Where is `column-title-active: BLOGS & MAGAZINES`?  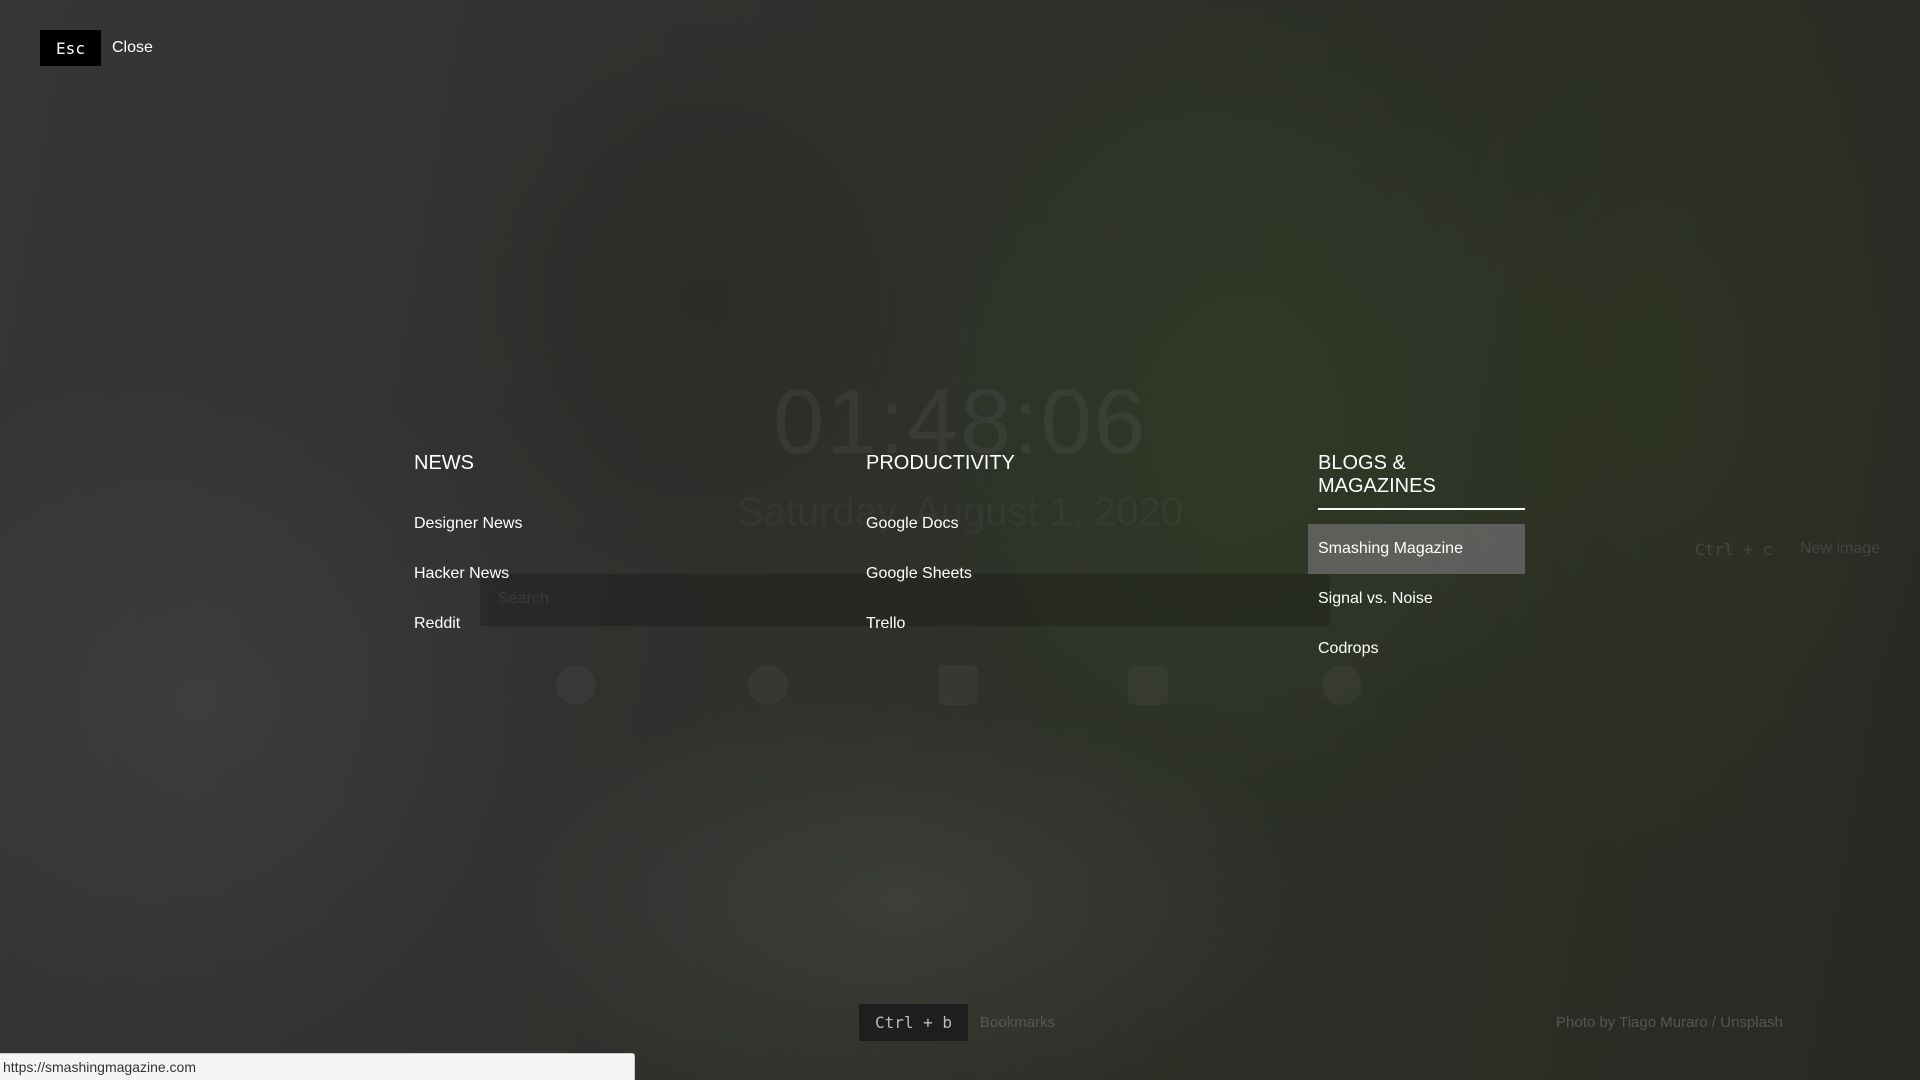 column-title-active: BLOGS & MAGAZINES is located at coordinates (1421, 481).